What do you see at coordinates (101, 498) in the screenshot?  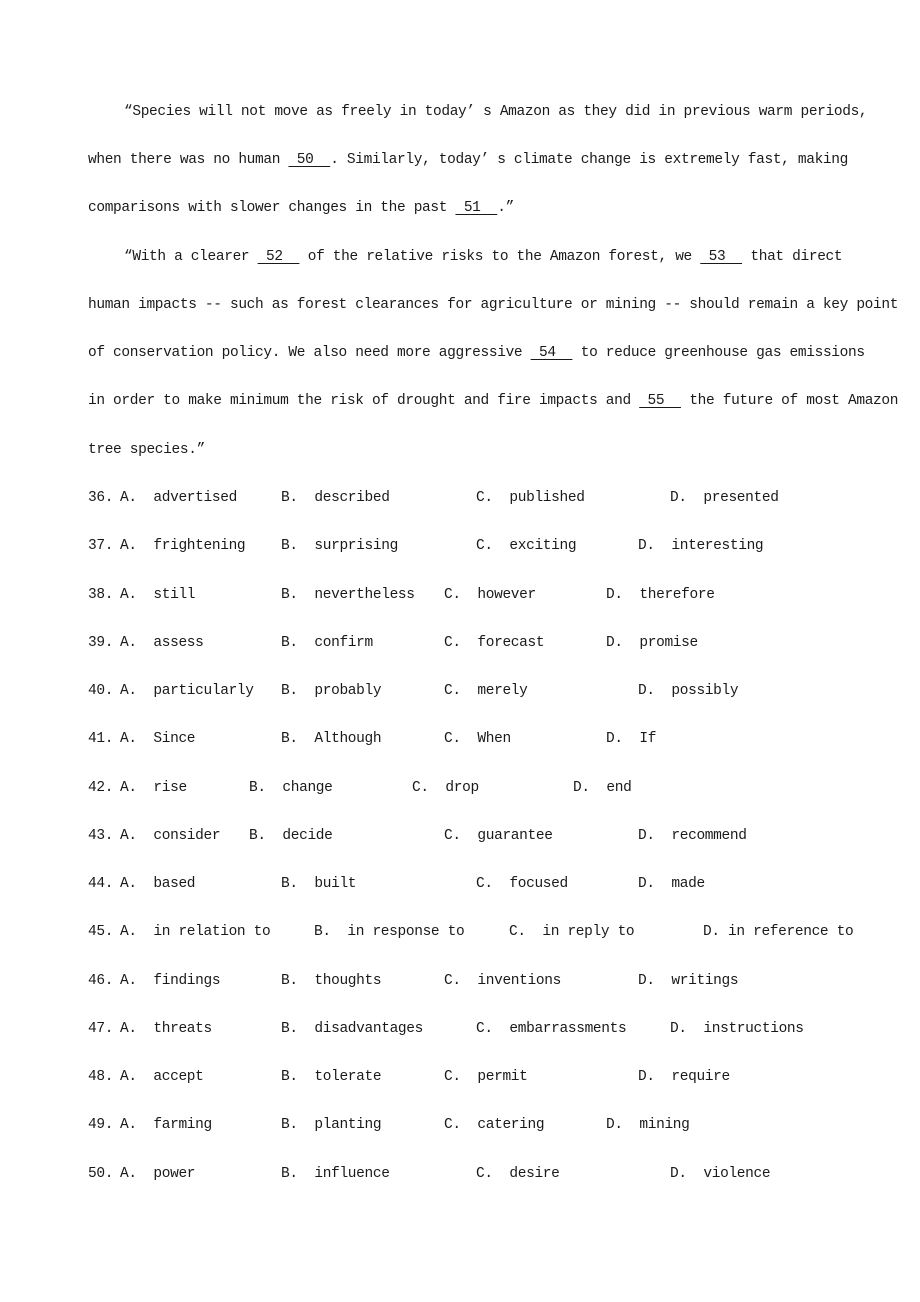 I see `question-number: 36.` at bounding box center [101, 498].